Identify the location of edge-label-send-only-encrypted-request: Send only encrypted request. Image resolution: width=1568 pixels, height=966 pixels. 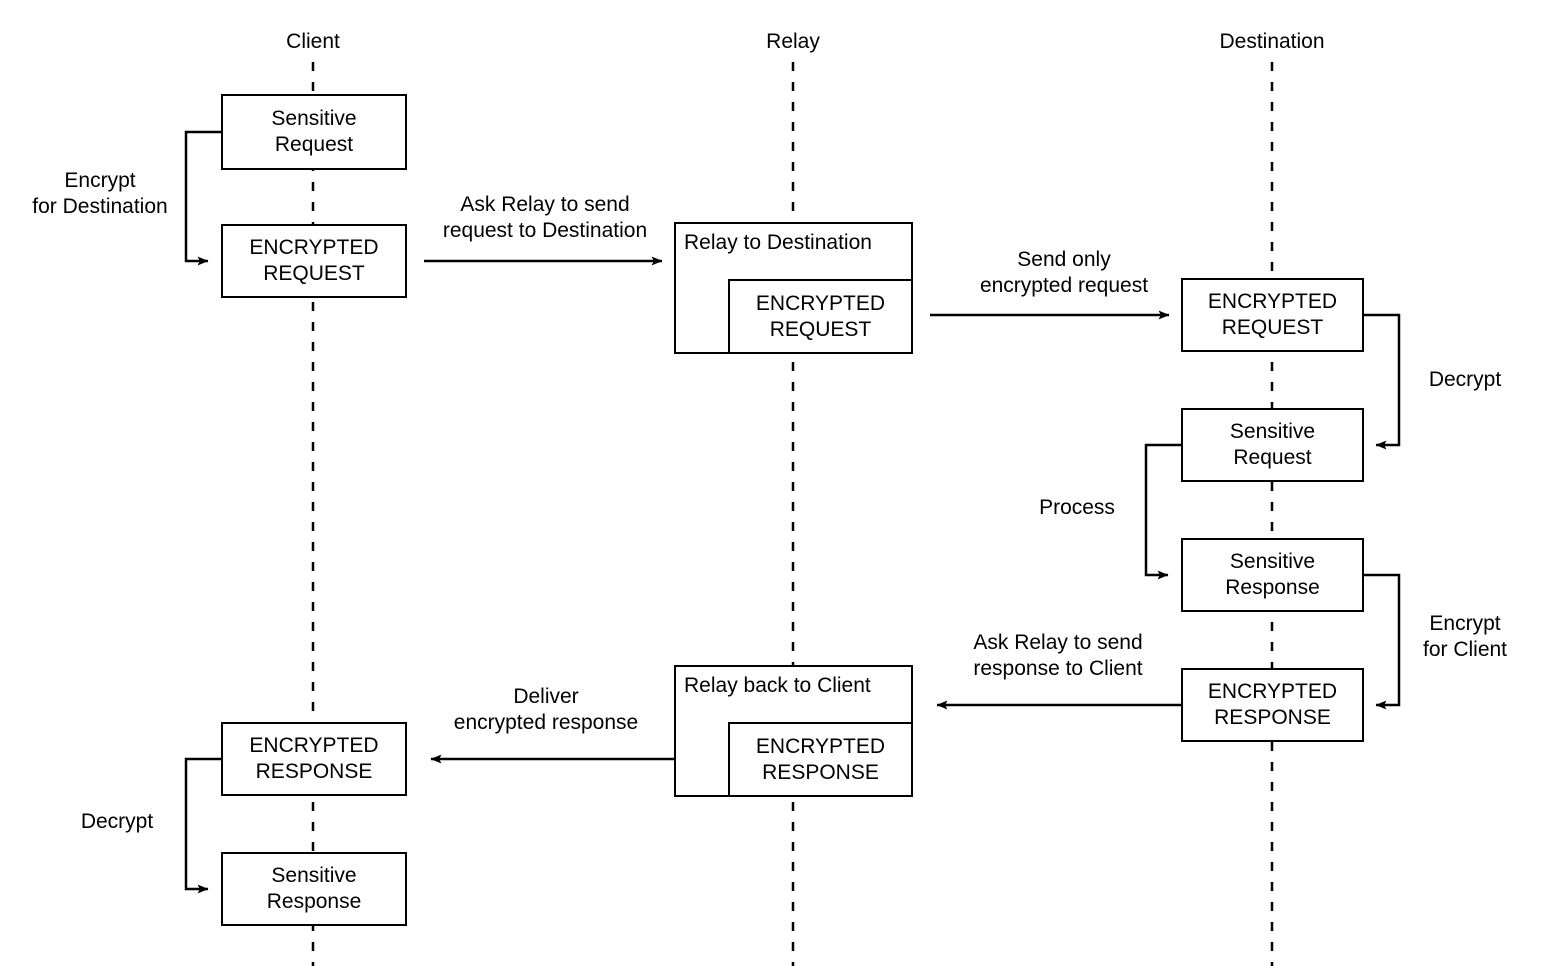
(1064, 272).